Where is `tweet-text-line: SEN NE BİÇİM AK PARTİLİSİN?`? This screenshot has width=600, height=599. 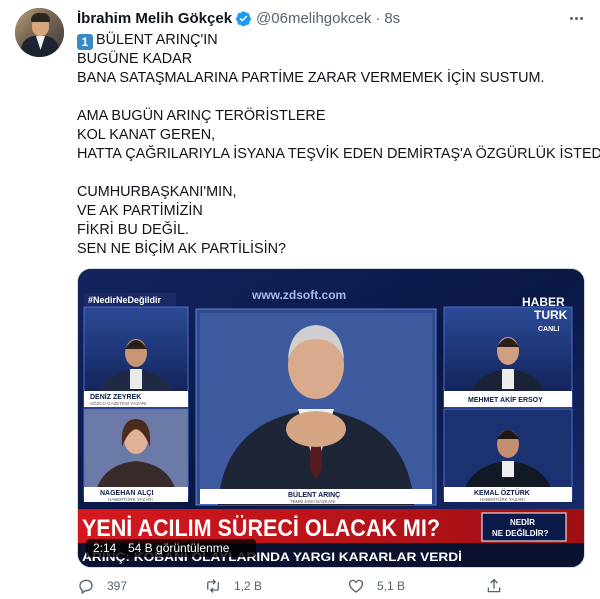
tweet-text-line: SEN NE BİÇİM AK PARTİLİSİN? is located at coordinates (334, 249).